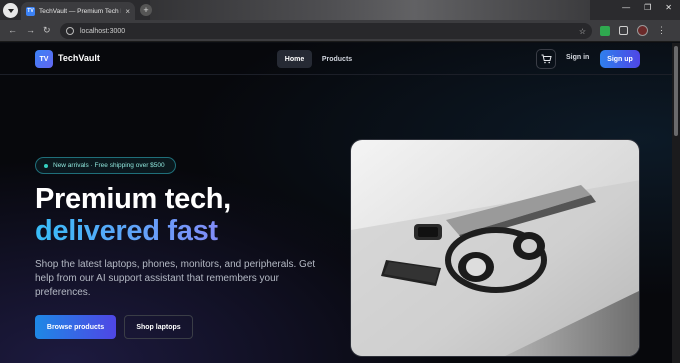 Image resolution: width=680 pixels, height=363 pixels. I want to click on extension-icons: ⋮, so click(633, 30).